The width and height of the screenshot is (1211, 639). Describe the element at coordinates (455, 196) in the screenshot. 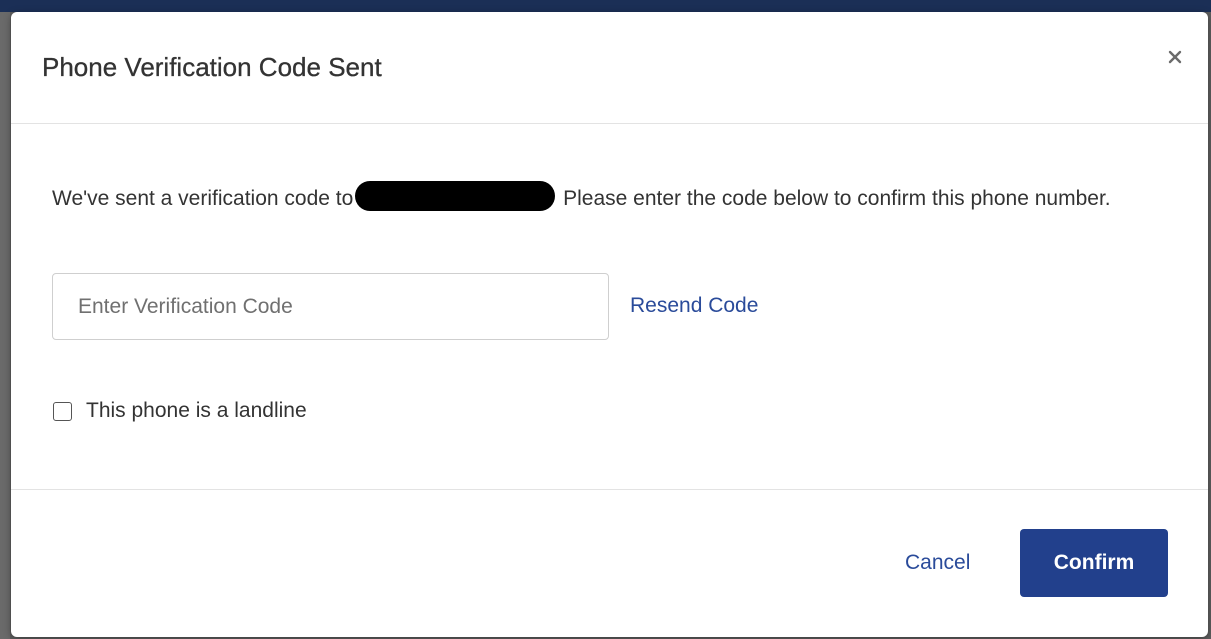

I see `redacted-phone-number` at that location.